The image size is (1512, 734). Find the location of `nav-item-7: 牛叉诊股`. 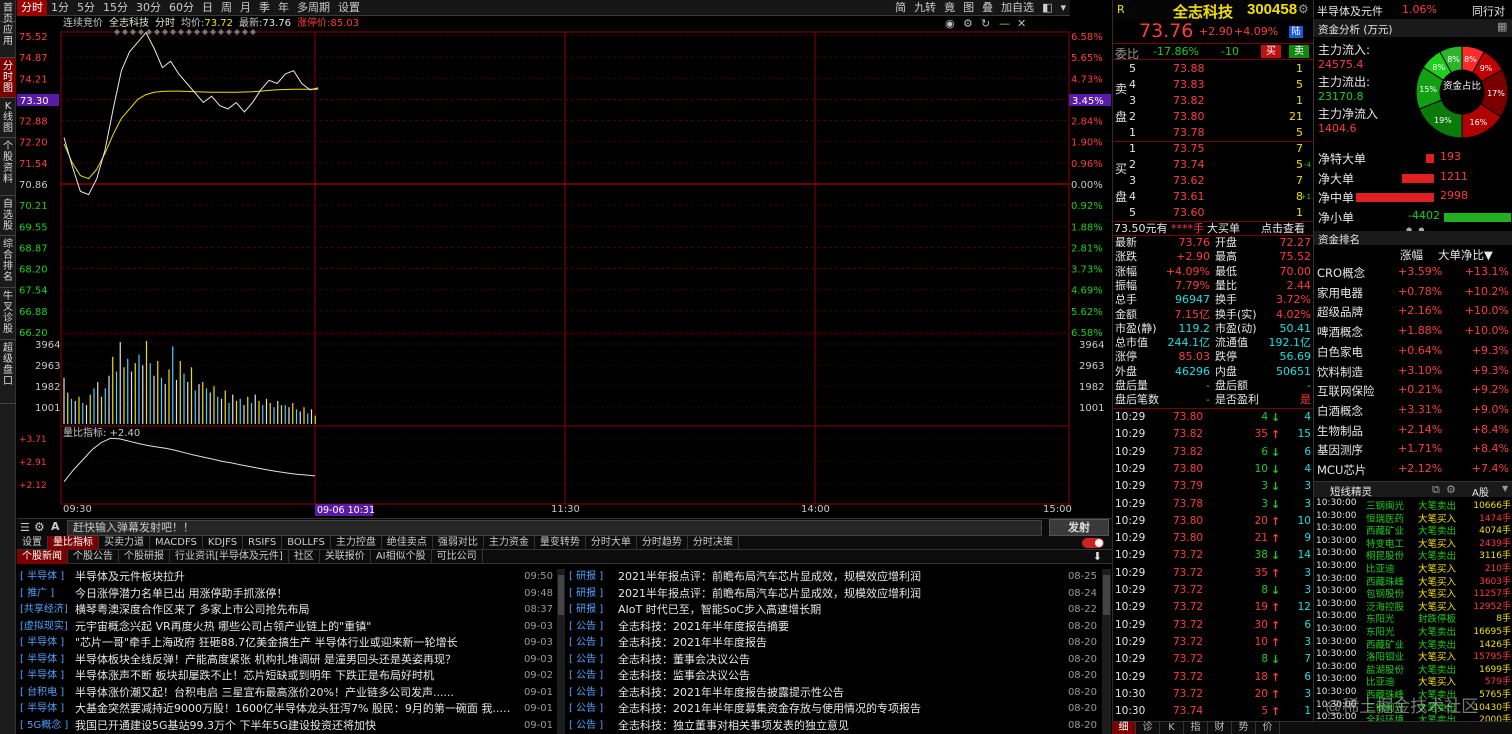

nav-item-7: 牛叉诊股 is located at coordinates (8, 314).